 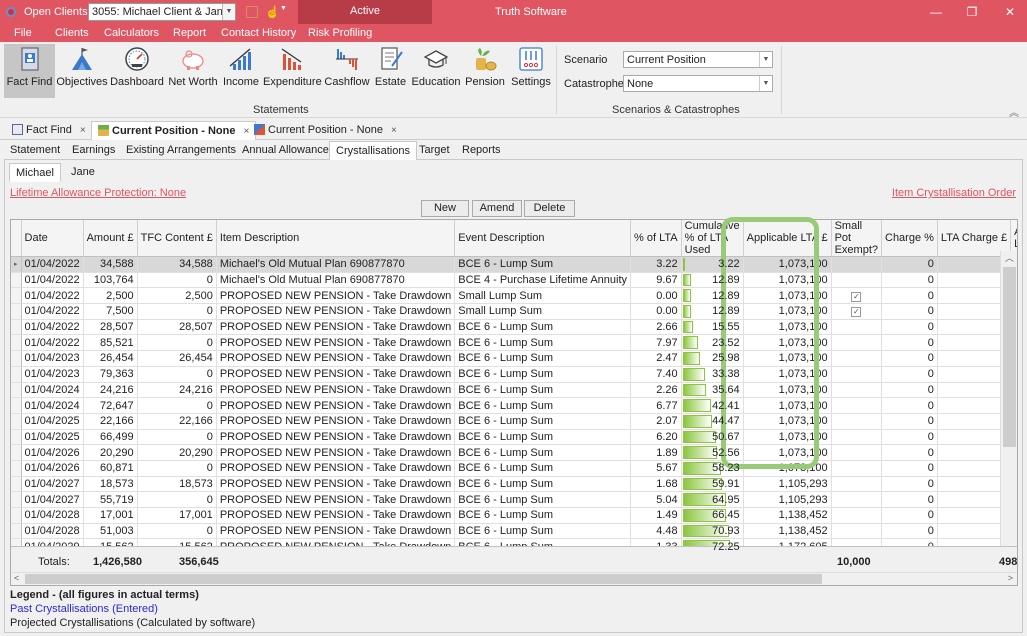 What do you see at coordinates (110, 421) in the screenshot?
I see `cell-amount: 22,166` at bounding box center [110, 421].